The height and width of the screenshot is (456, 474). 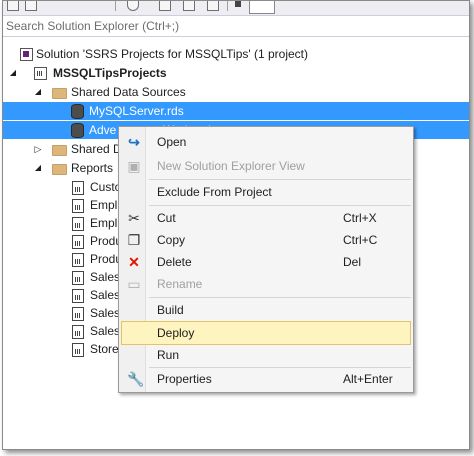 I want to click on menu-item-run: Run, so click(x=266, y=355).